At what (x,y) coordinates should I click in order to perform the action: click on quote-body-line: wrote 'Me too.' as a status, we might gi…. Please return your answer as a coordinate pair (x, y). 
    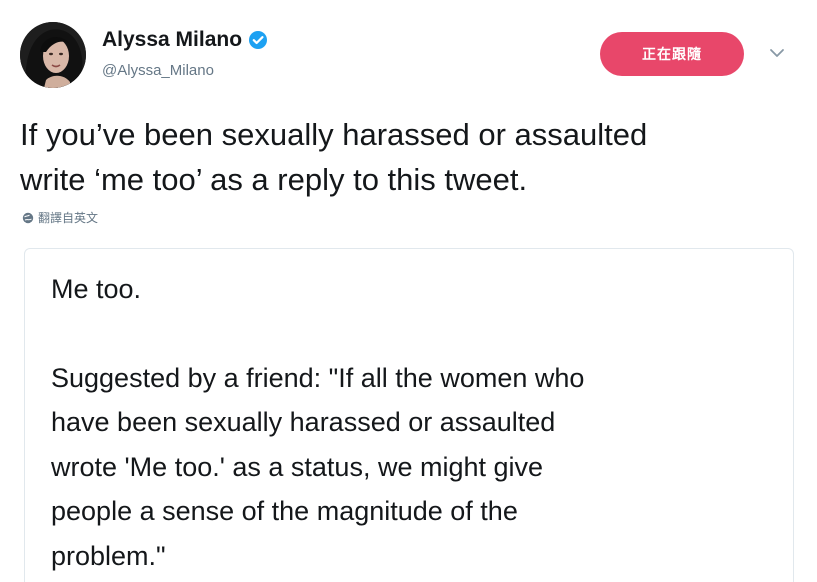
    Looking at the image, I should click on (297, 466).